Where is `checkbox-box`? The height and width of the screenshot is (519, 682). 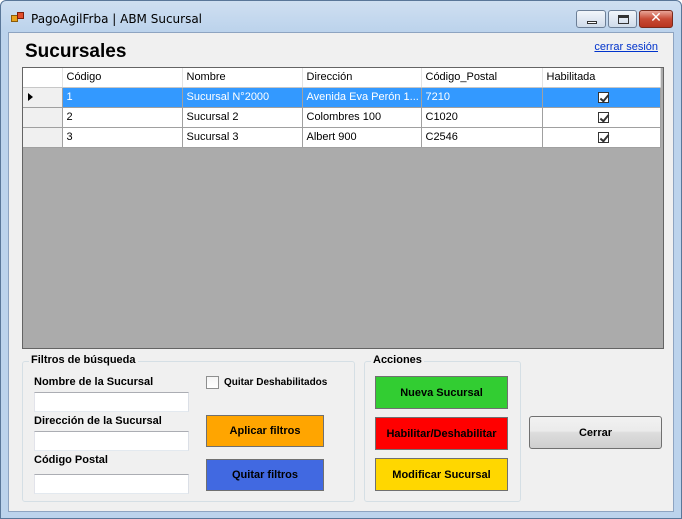
checkbox-box is located at coordinates (212, 382).